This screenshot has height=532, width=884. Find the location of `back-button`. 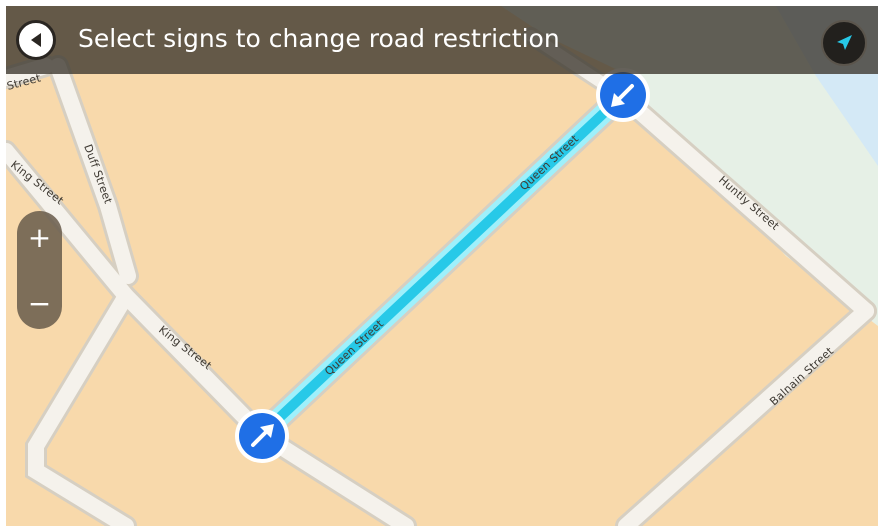

back-button is located at coordinates (36, 40).